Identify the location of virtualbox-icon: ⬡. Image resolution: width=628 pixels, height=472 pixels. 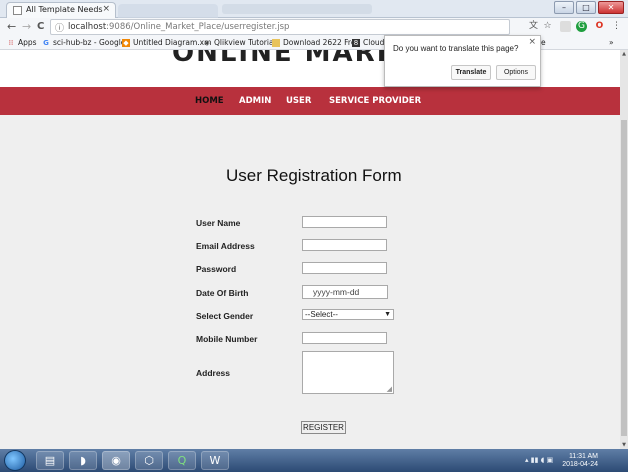
(149, 460).